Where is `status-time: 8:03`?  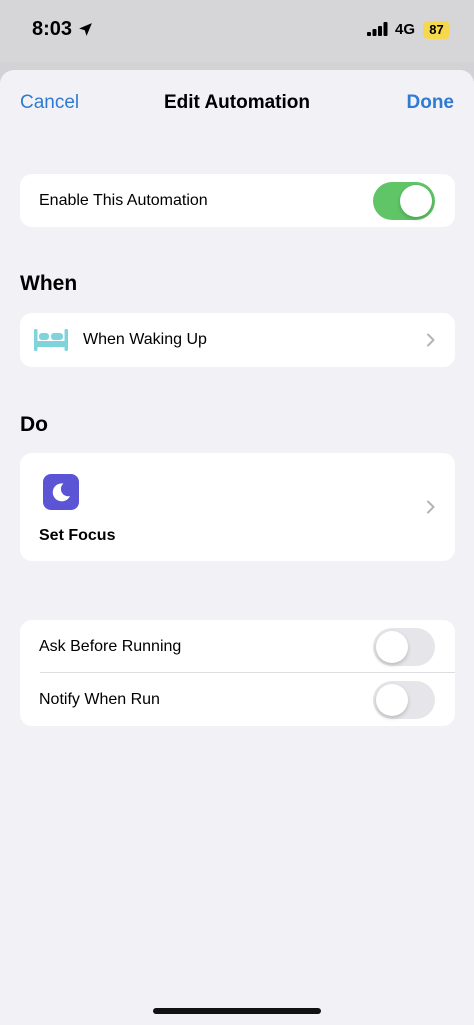
status-time: 8:03 is located at coordinates (52, 29).